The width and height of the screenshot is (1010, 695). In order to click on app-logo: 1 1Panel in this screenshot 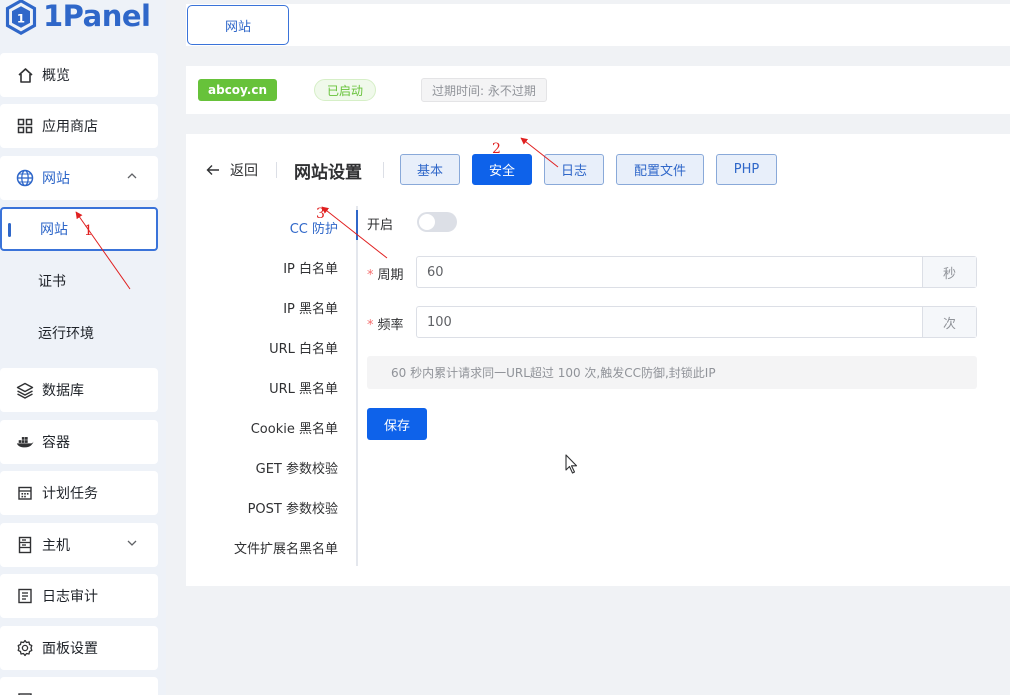, I will do `click(83, 20)`.